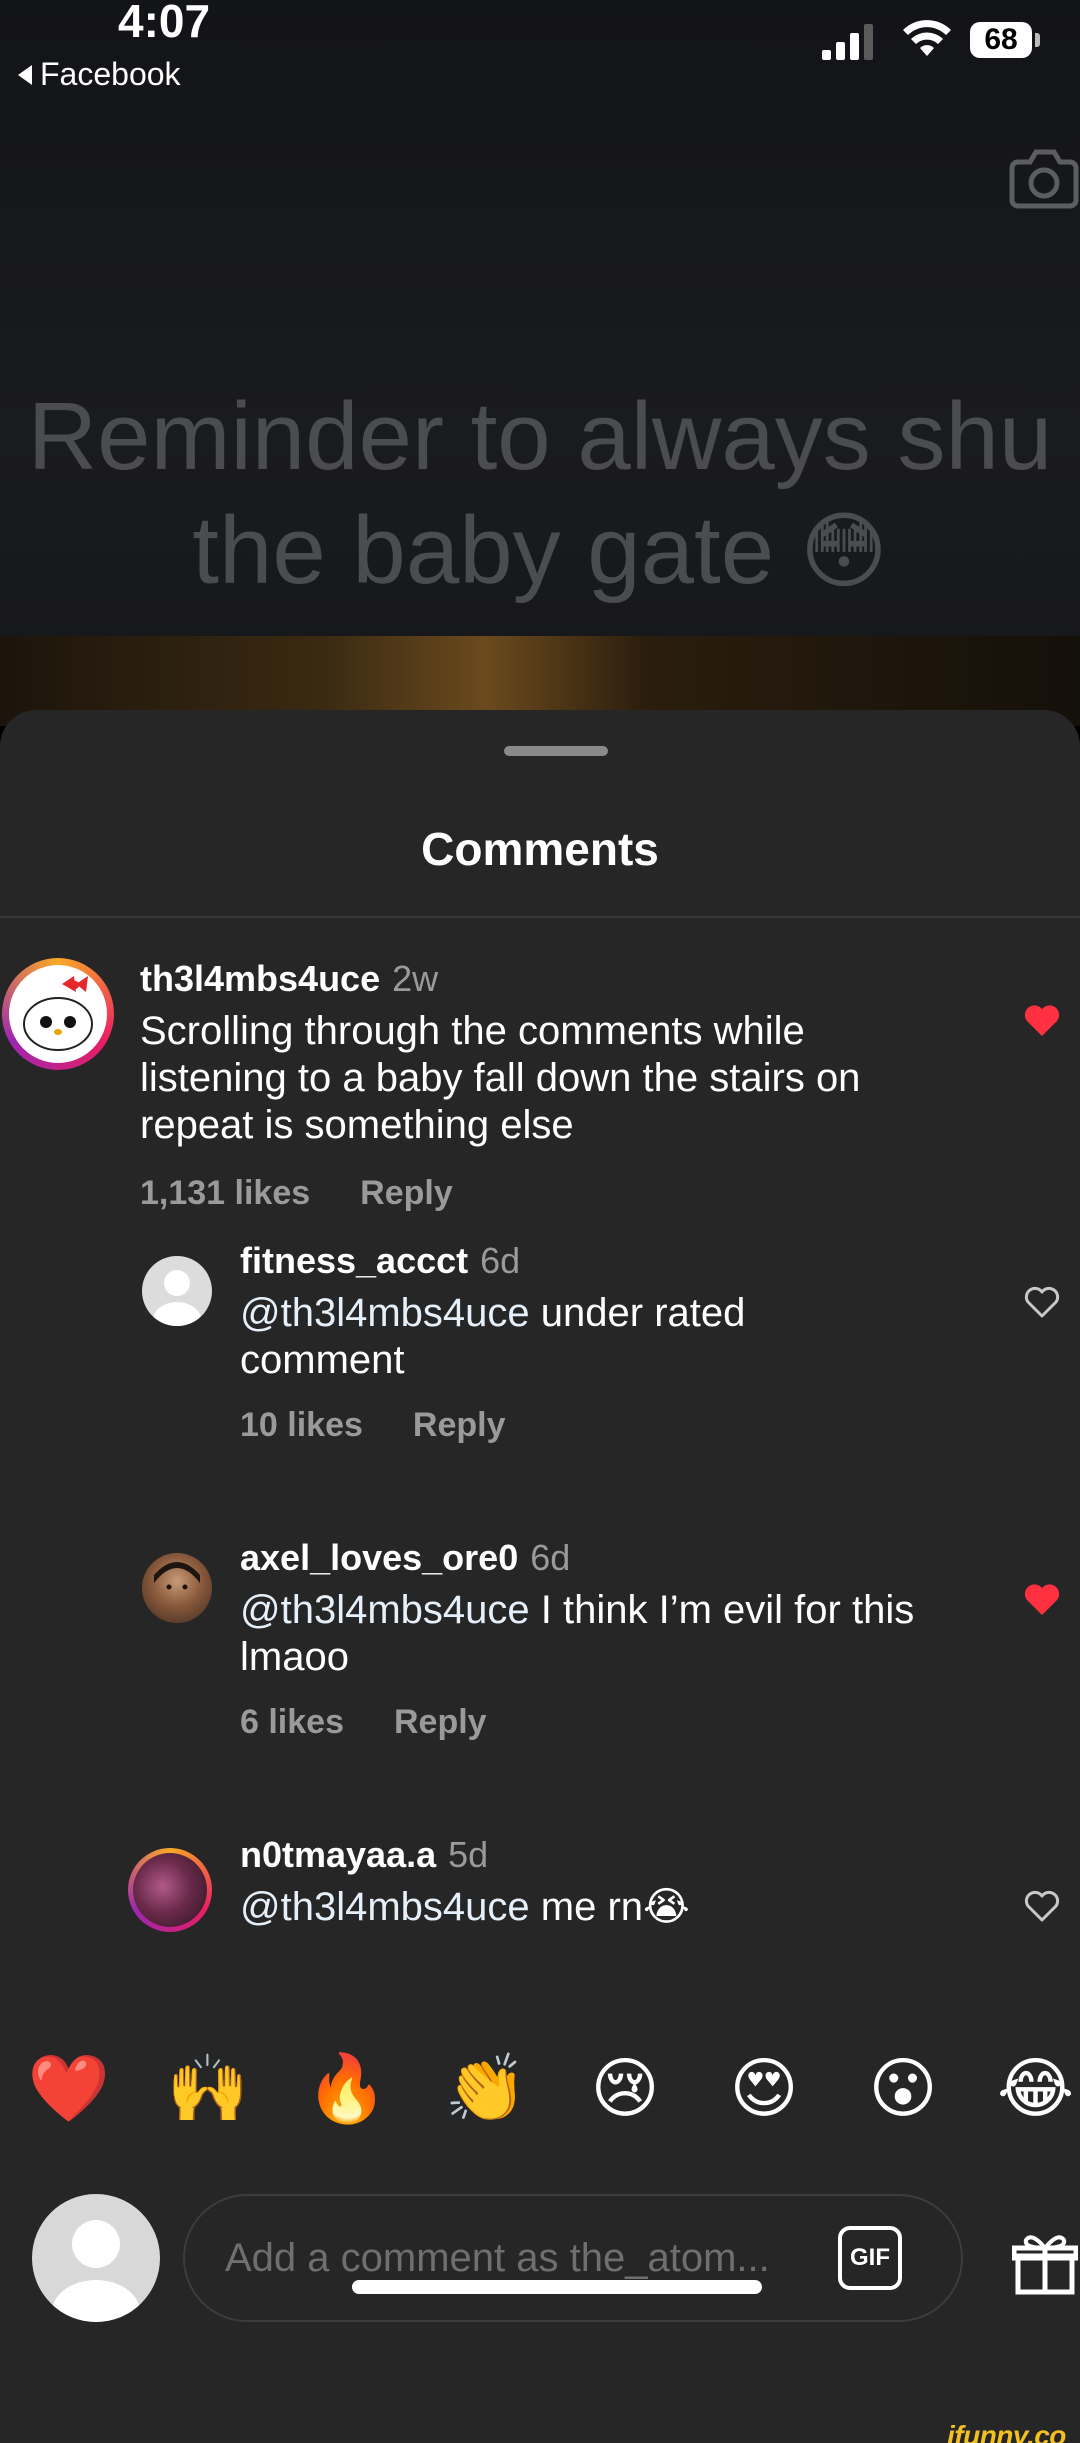 This screenshot has width=1080, height=2443. What do you see at coordinates (483, 550) in the screenshot?
I see `caption-line-2-text: the baby gate` at bounding box center [483, 550].